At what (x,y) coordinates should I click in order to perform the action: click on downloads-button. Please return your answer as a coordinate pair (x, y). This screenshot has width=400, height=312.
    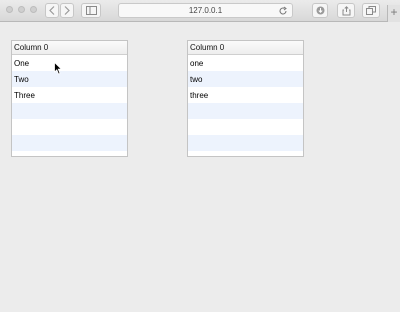
    Looking at the image, I should click on (320, 10).